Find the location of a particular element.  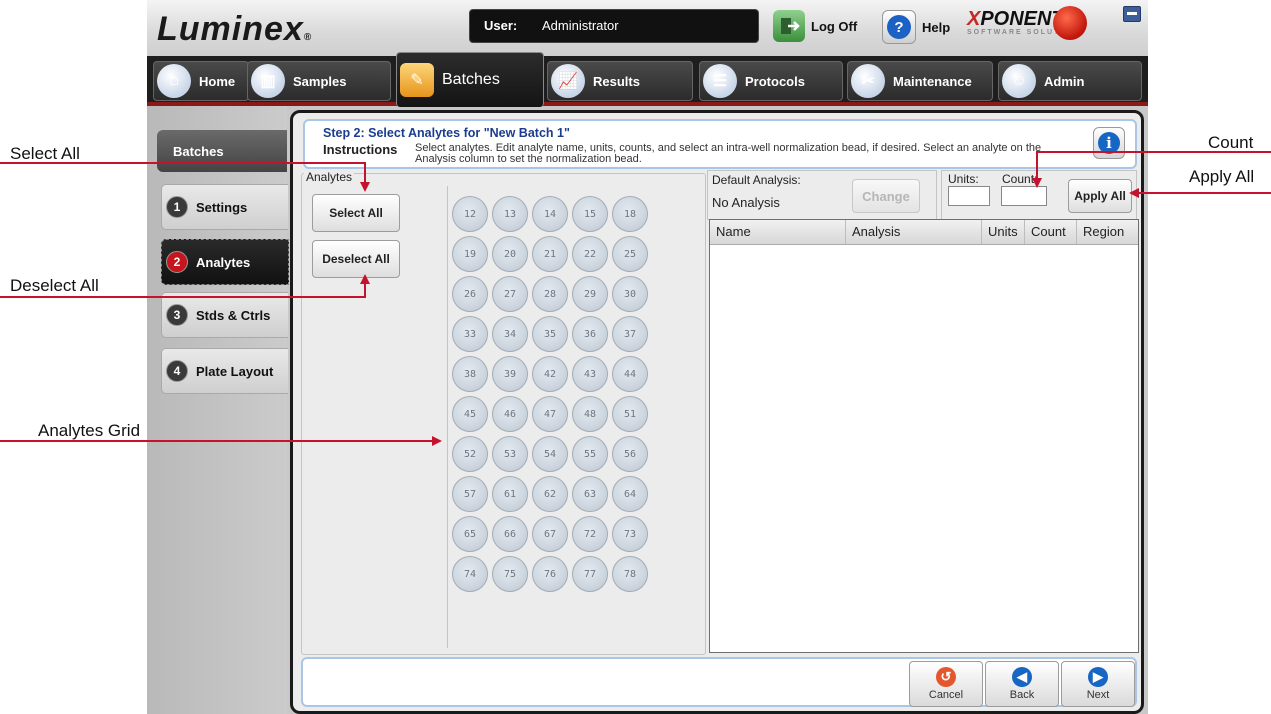

analyte-well: 48 is located at coordinates (590, 414).